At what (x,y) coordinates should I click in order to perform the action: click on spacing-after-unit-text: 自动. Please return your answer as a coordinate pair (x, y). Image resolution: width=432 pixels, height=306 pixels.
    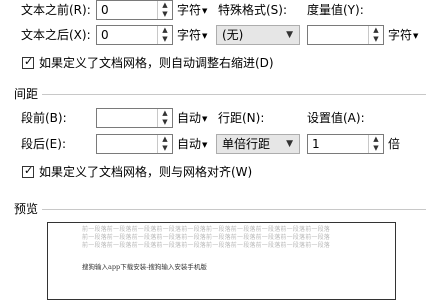
    Looking at the image, I should click on (189, 144).